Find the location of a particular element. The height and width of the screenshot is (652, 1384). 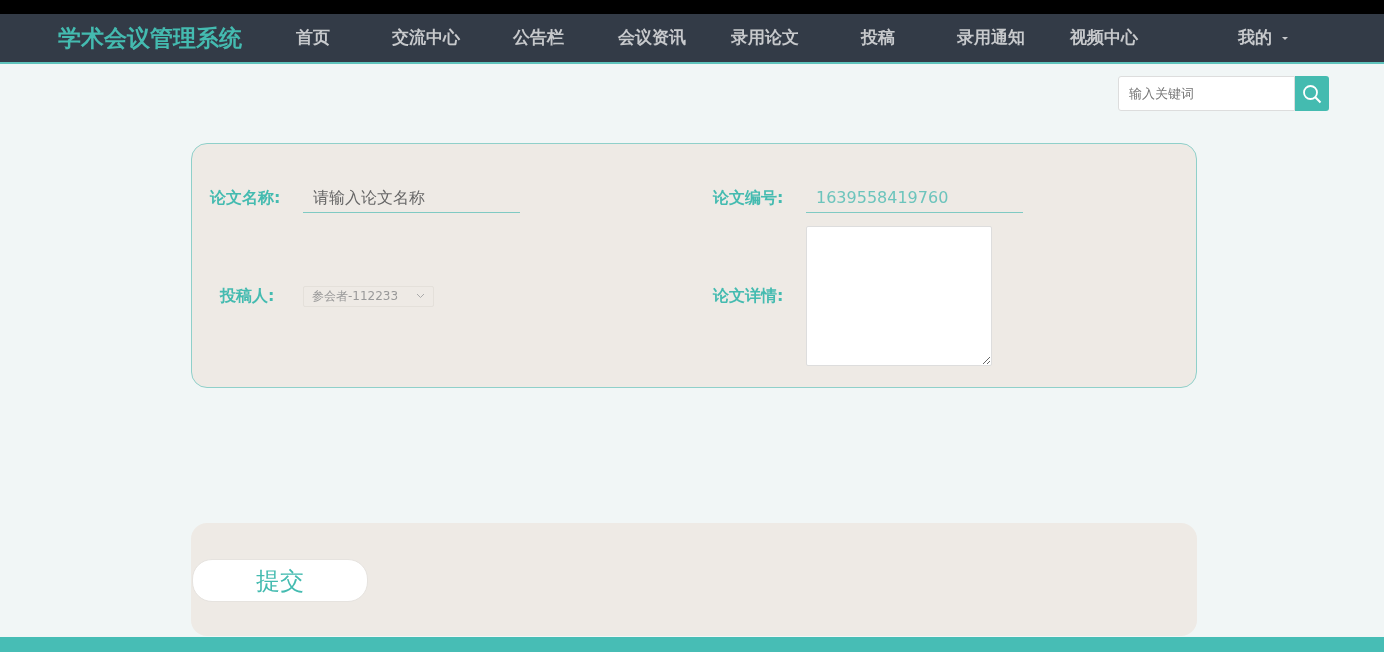

search-button is located at coordinates (1312, 93).